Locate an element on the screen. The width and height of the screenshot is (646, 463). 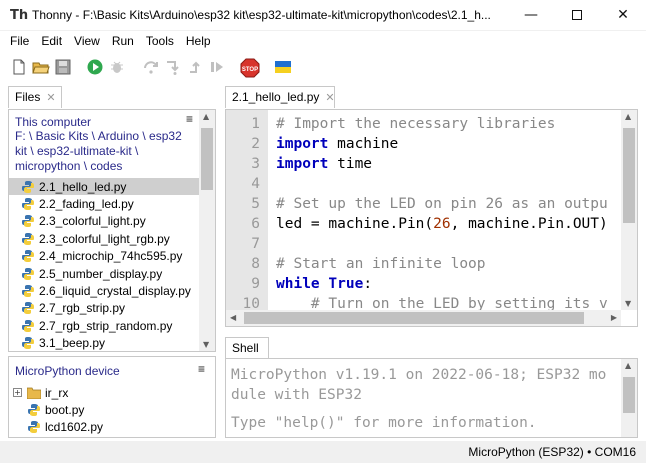
code-line: # Start an infinite loop is located at coordinates (448, 264).